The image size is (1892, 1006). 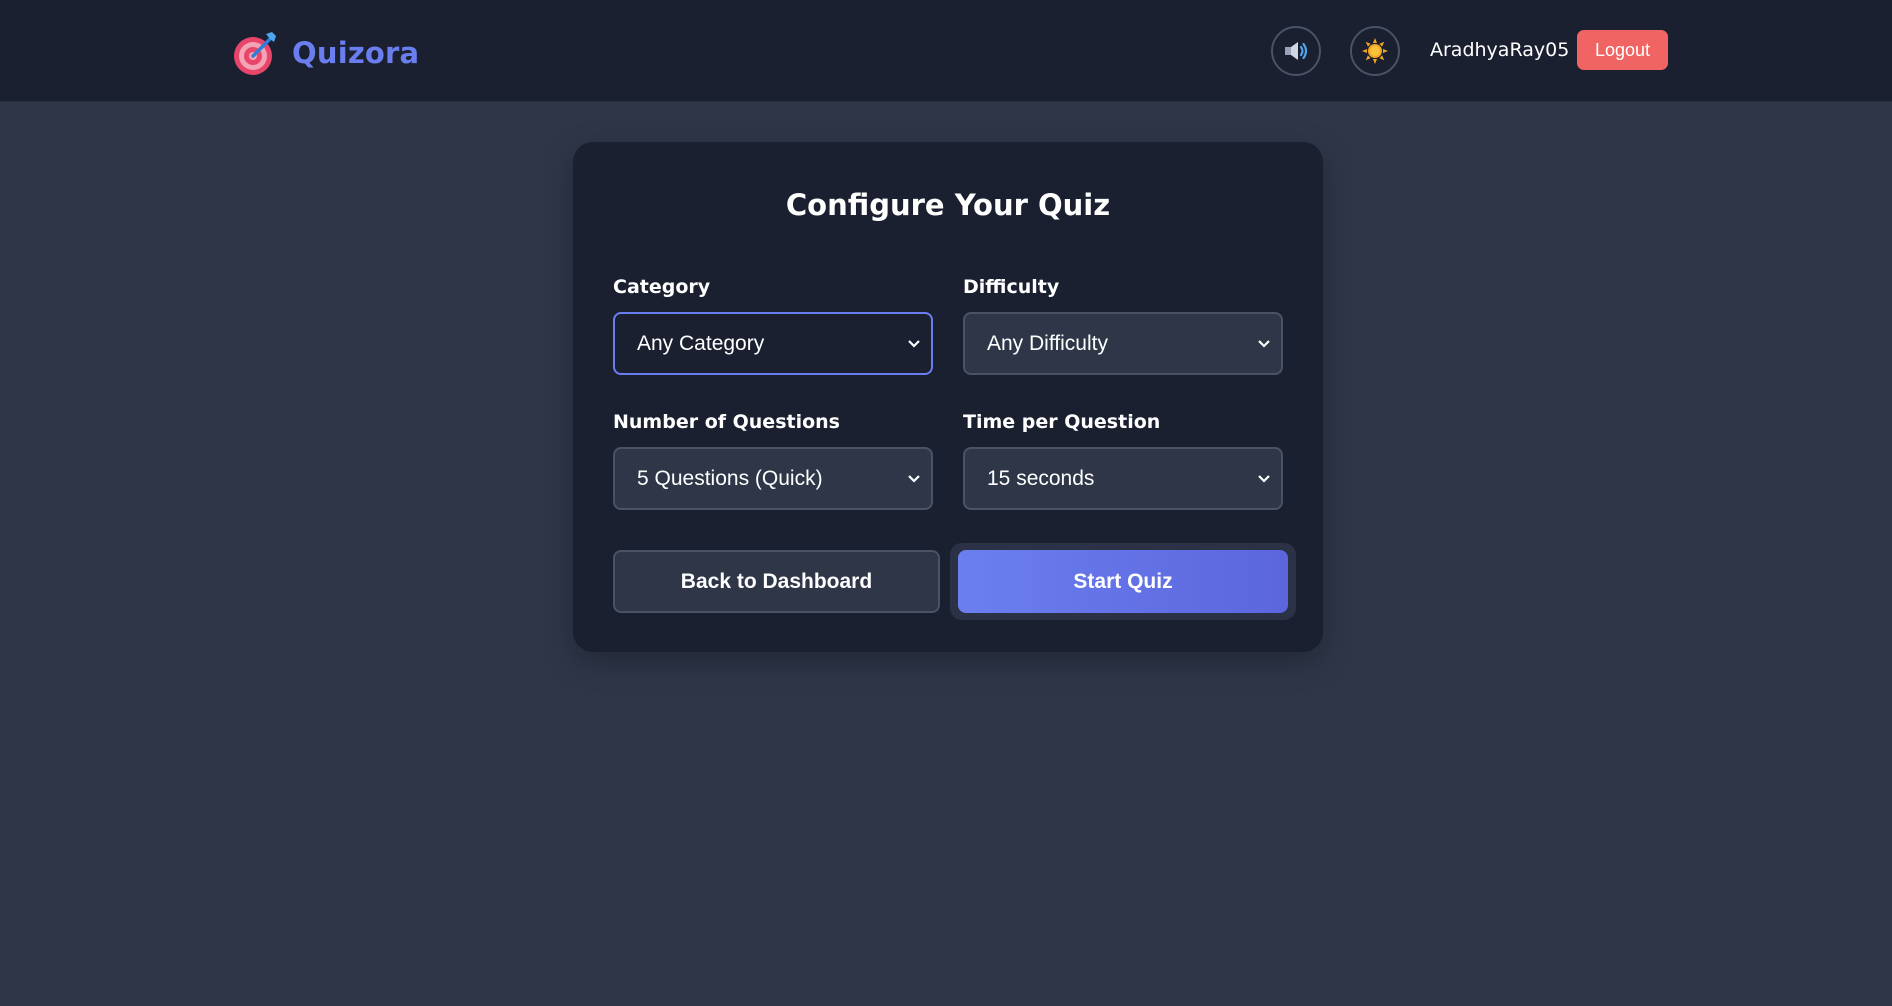 I want to click on difficulty-select: Any Difficulty, so click(x=1123, y=343).